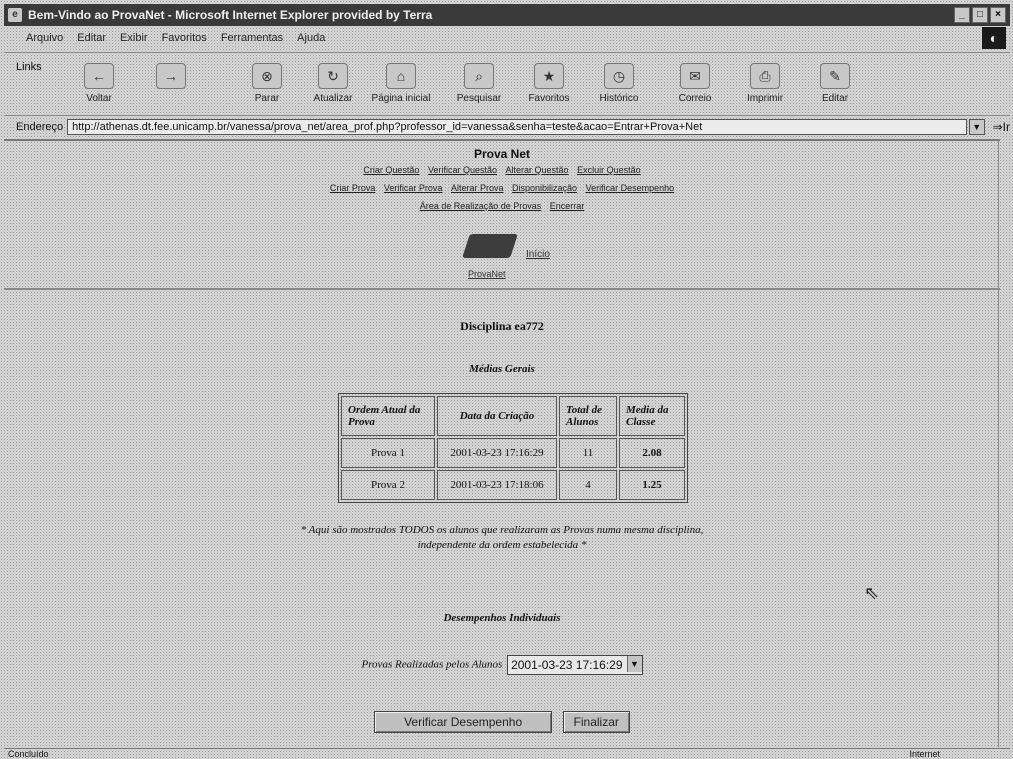 This screenshot has width=1013, height=759. I want to click on status-text: Concluído, so click(28, 754).